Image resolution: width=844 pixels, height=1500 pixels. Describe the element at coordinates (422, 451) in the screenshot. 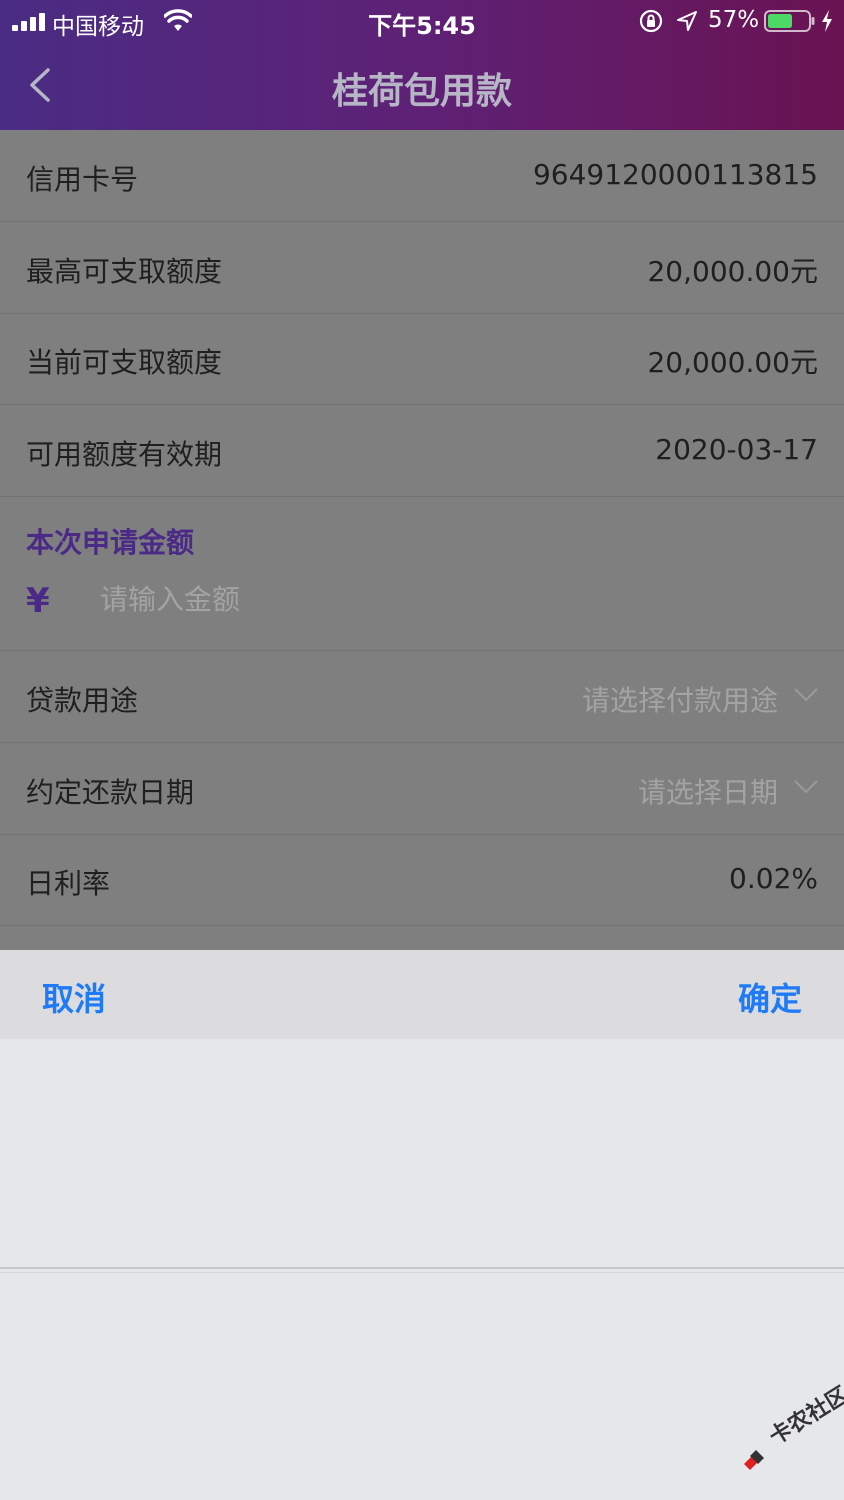

I see `row-validity: 可用额度有效期 2020-03-17` at that location.